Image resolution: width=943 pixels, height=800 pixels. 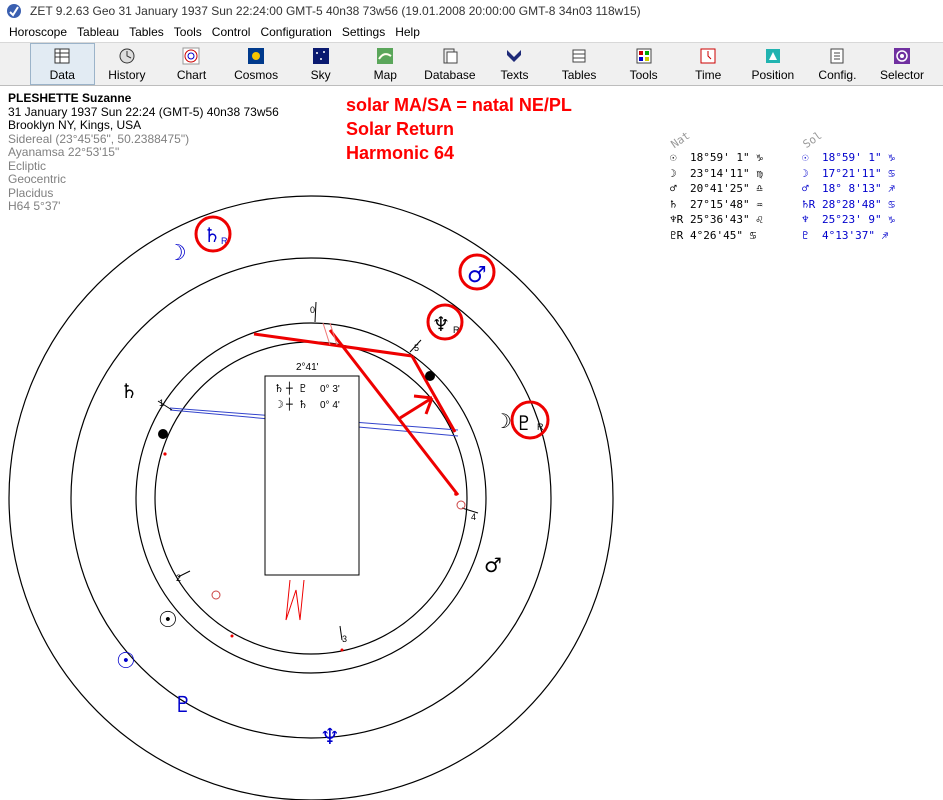 I want to click on toolbar-tables-label: Tables, so click(x=579, y=74).